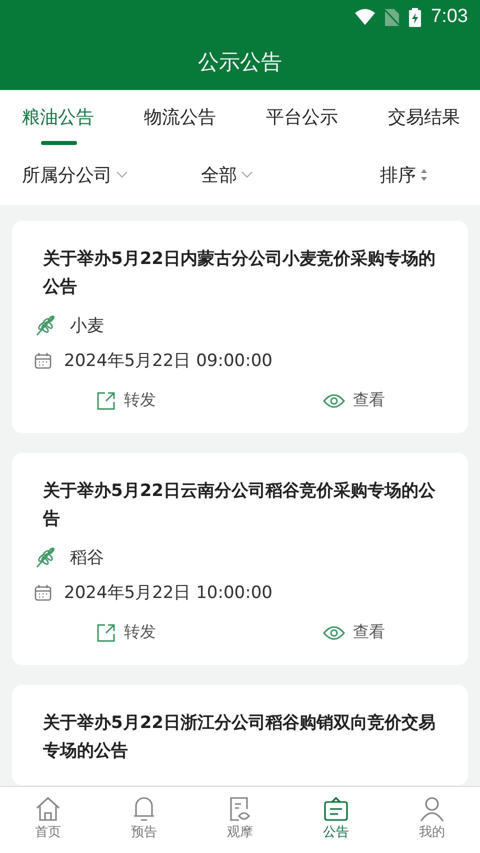 Image resolution: width=480 pixels, height=853 pixels. Describe the element at coordinates (180, 117) in the screenshot. I see `tab: 物流公告` at that location.